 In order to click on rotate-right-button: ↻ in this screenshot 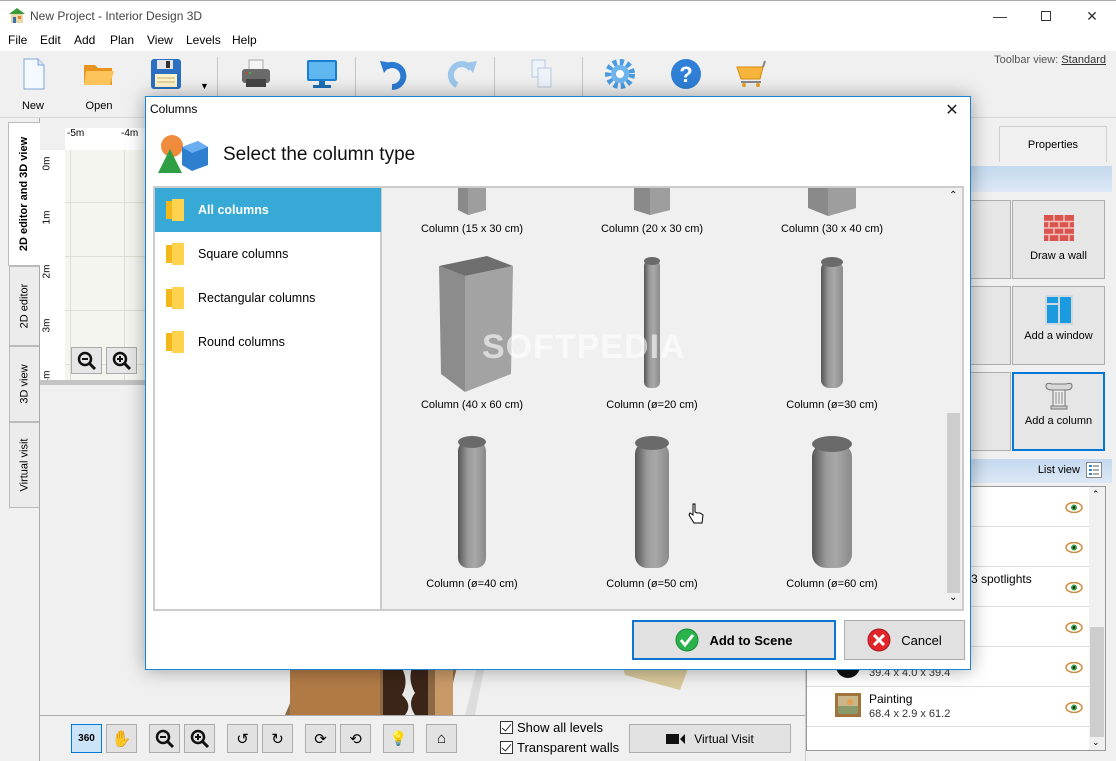, I will do `click(277, 738)`.